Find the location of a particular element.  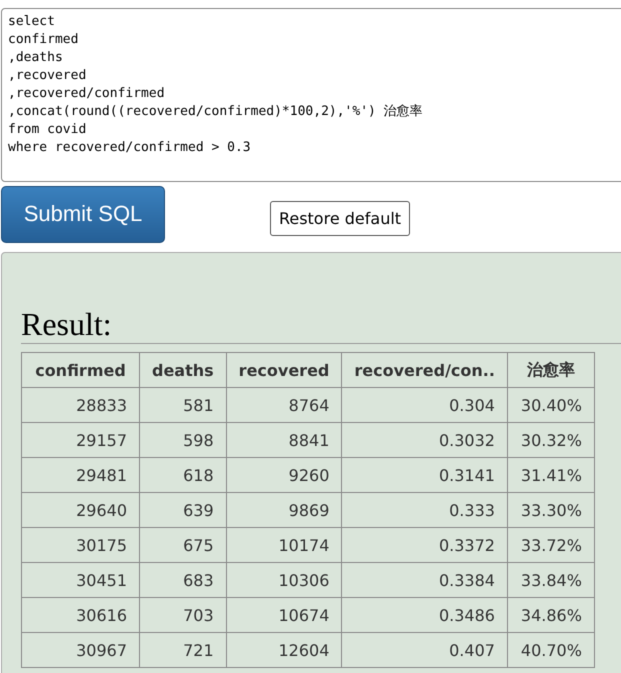

table-cell: 40.70% is located at coordinates (550, 650).